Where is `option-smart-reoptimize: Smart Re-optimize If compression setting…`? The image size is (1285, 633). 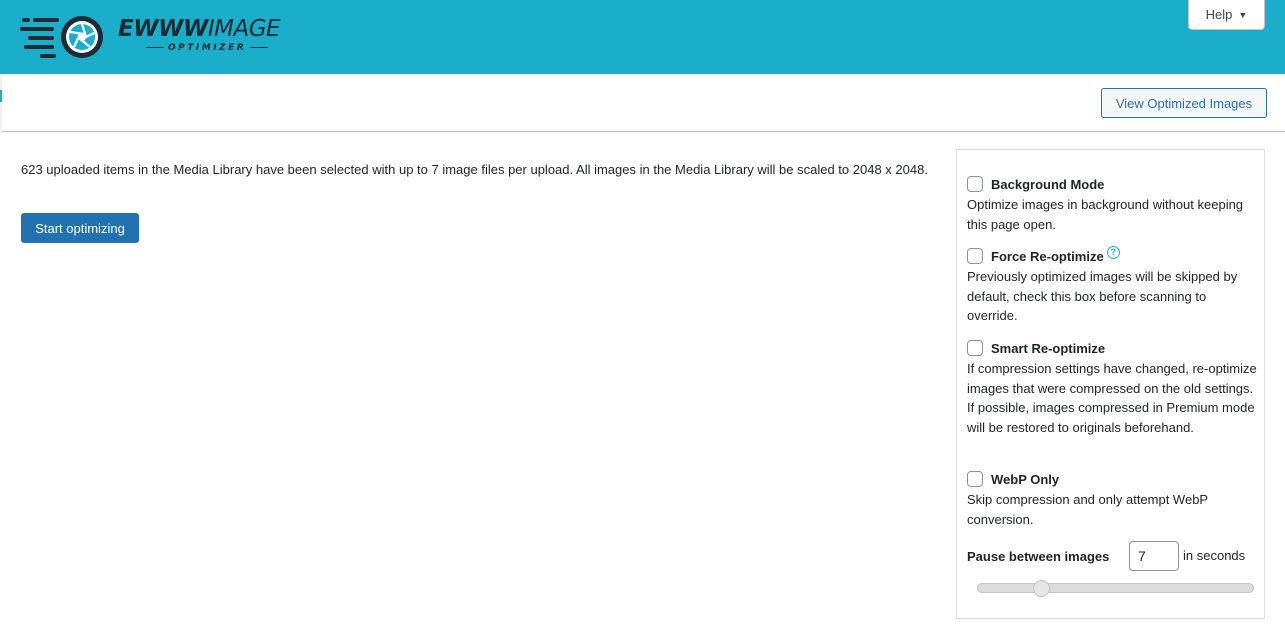
option-smart-reoptimize: Smart Re-optimize If compression setting… is located at coordinates (1112, 387).